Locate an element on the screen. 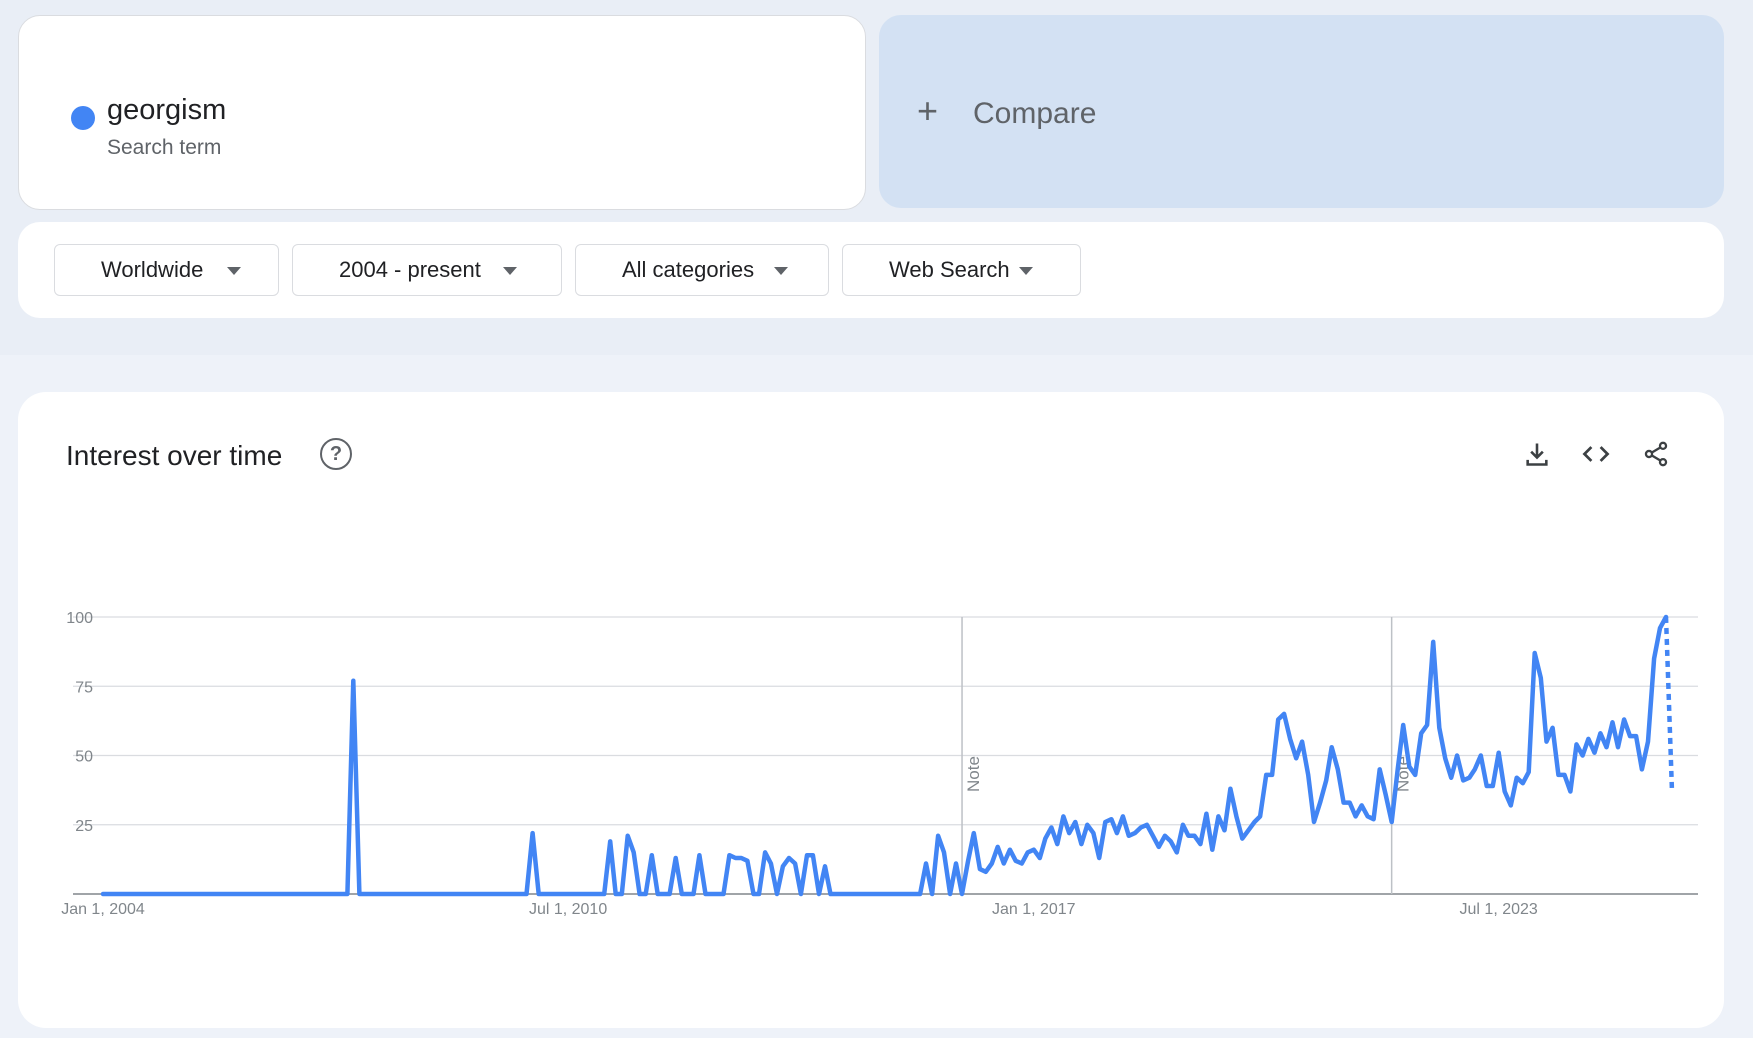 The height and width of the screenshot is (1038, 1753). category-filter-label: All categories is located at coordinates (688, 269).